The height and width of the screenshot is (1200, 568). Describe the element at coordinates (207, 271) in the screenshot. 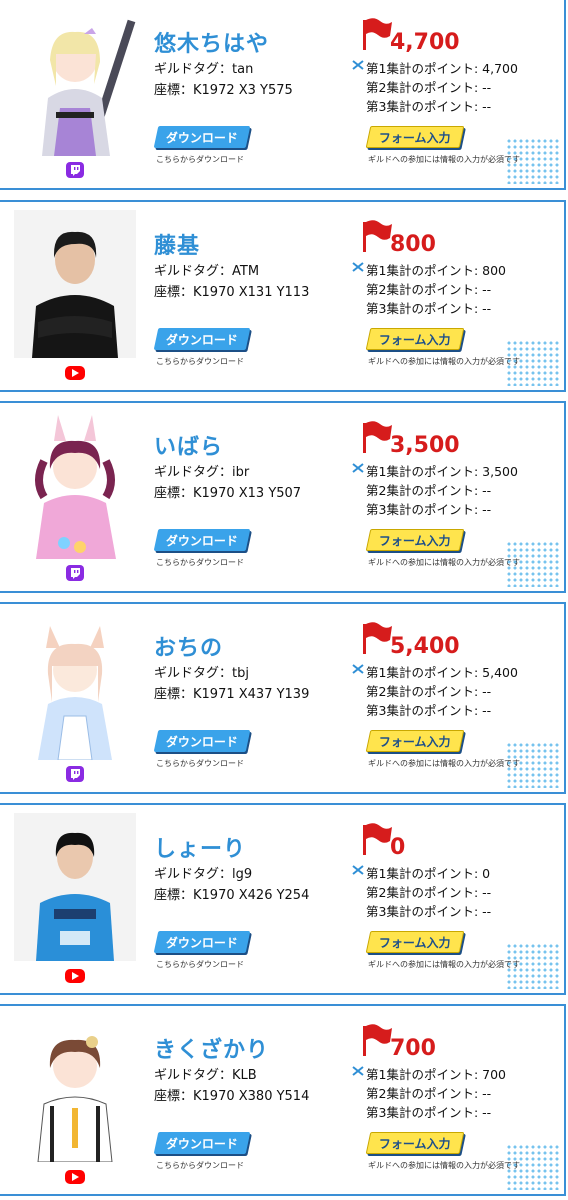

I see `guild-tag: ギルドタグ：ATM` at that location.